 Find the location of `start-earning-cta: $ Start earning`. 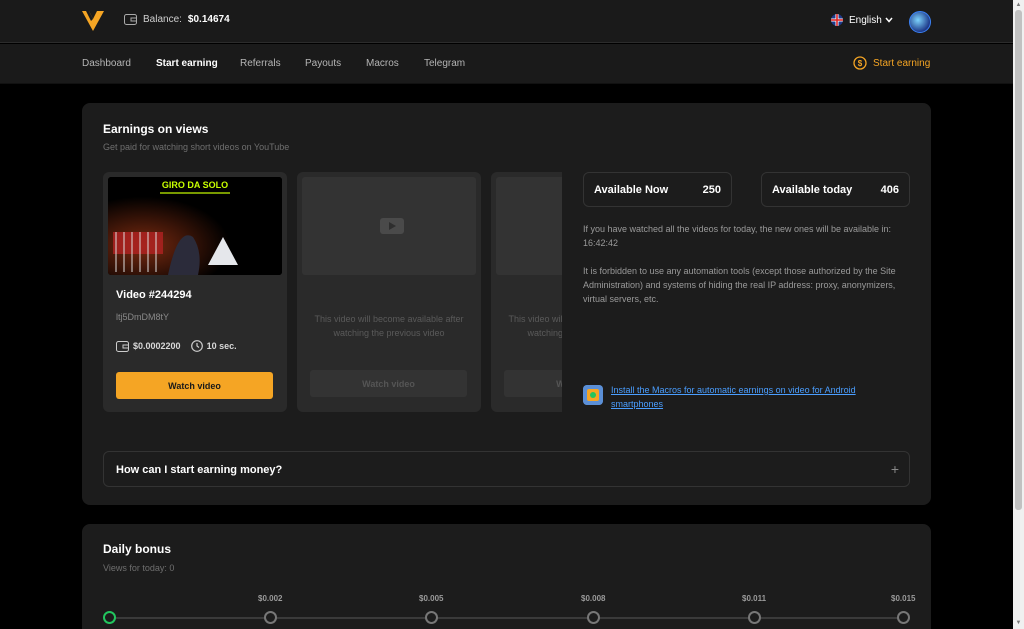

start-earning-cta: $ Start earning is located at coordinates (891, 63).